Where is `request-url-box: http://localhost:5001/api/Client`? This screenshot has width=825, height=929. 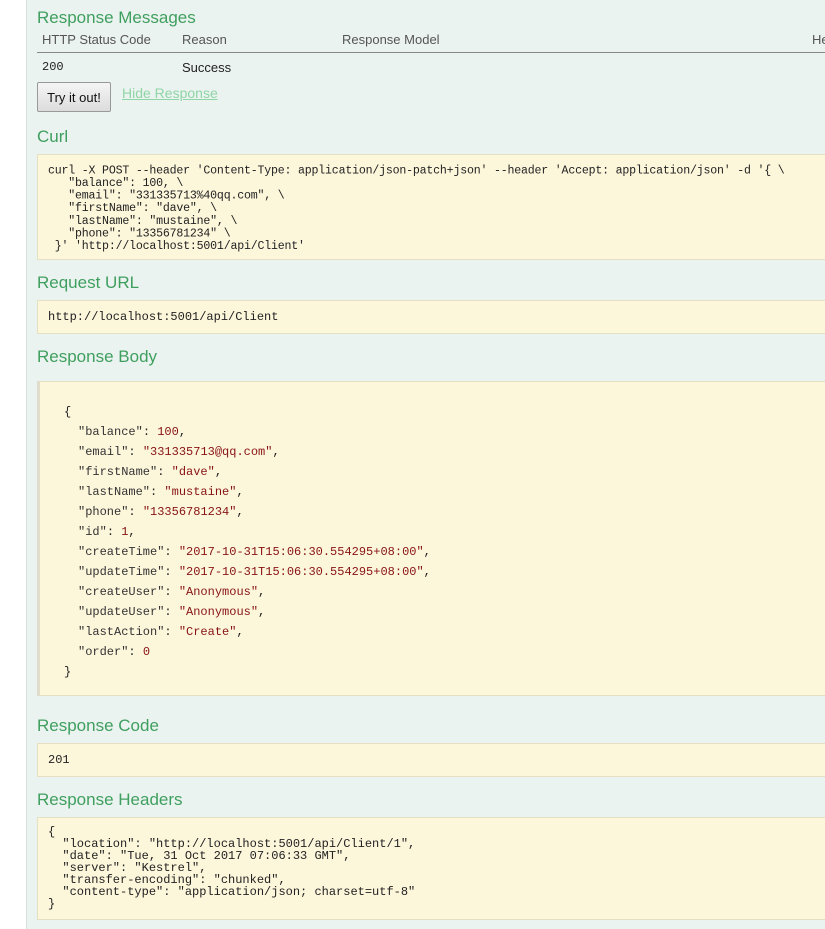
request-url-box: http://localhost:5001/api/Client is located at coordinates (431, 317).